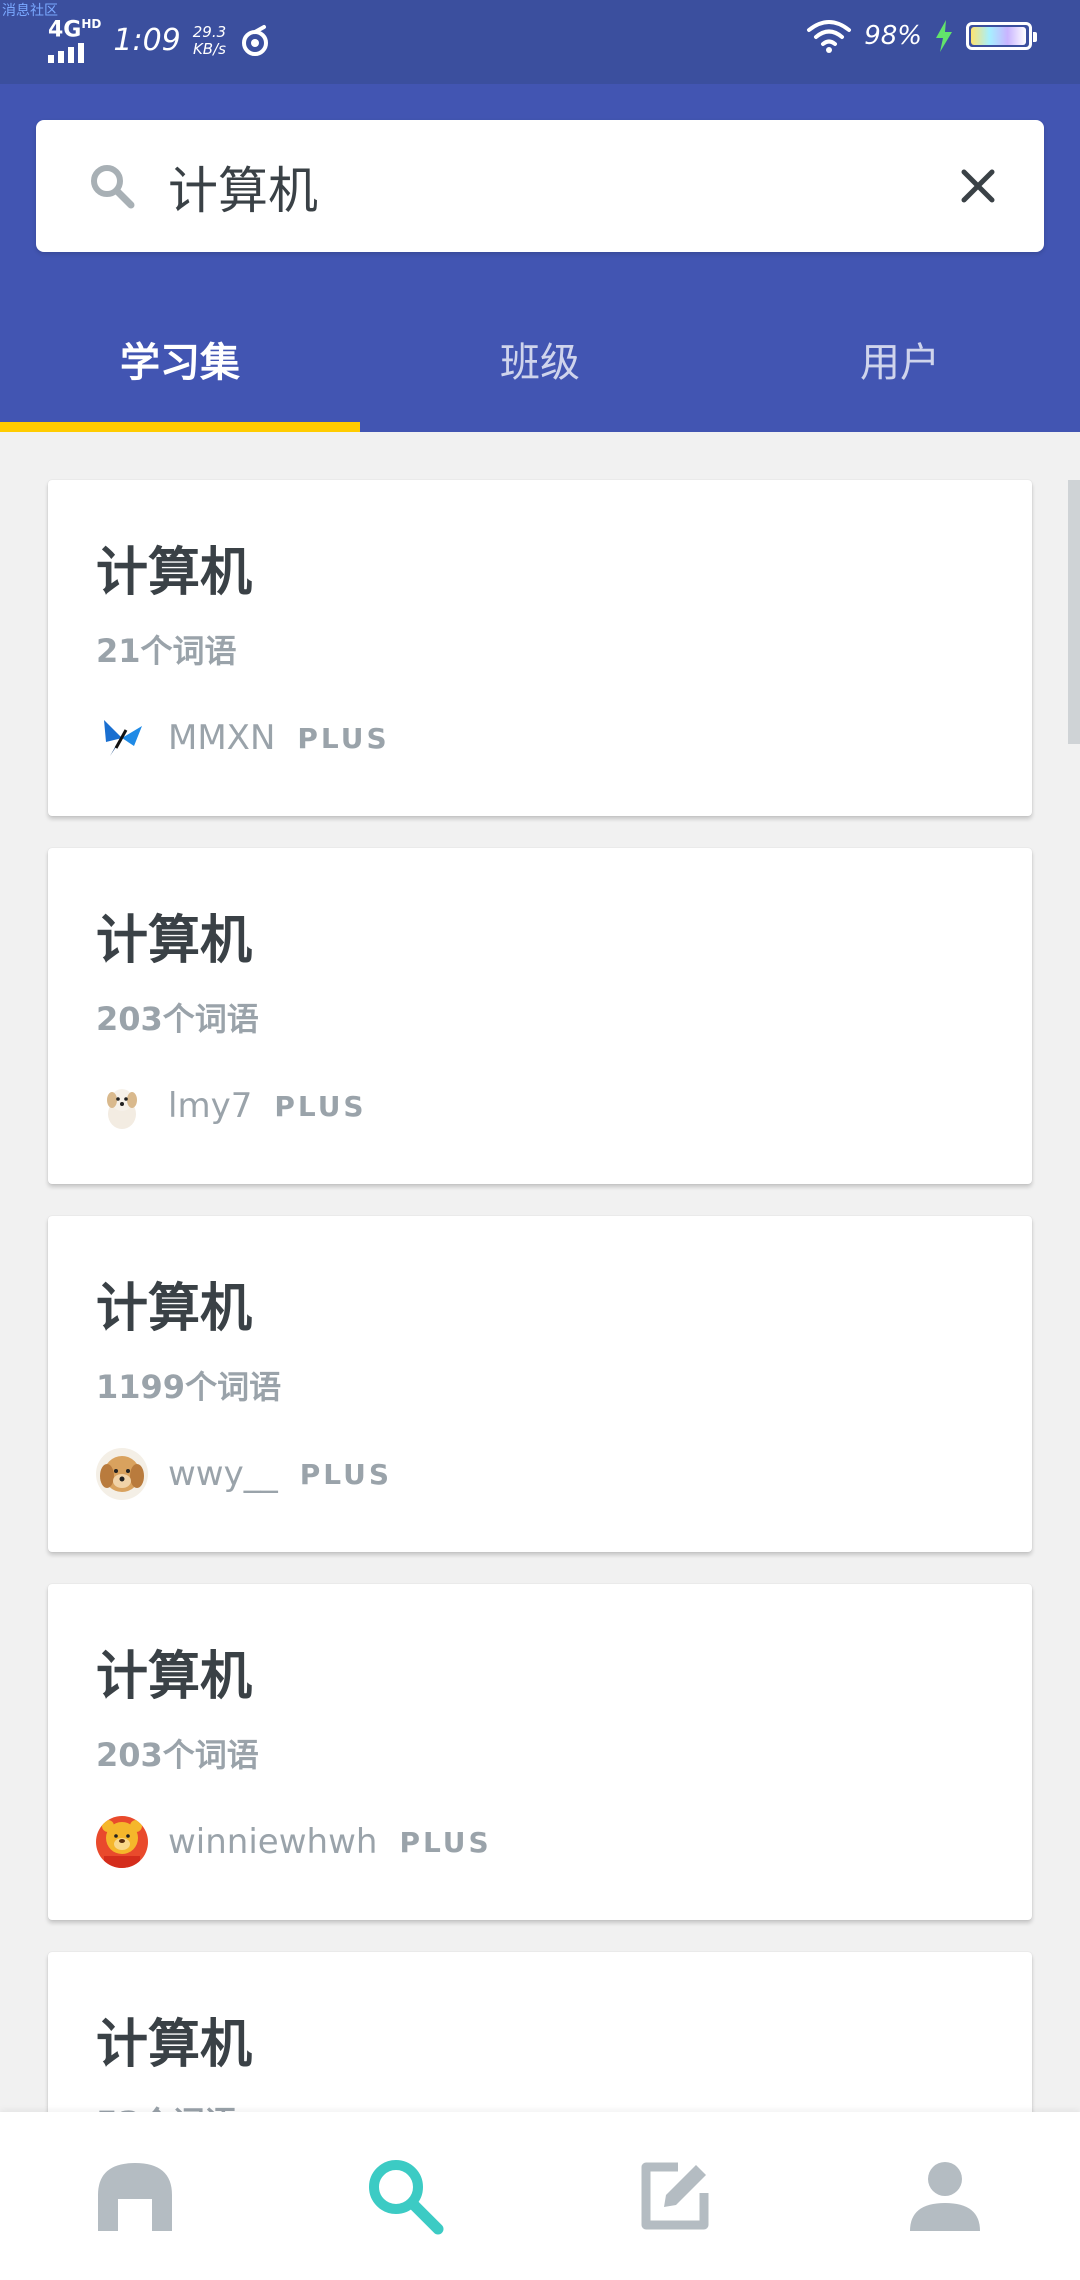 The width and height of the screenshot is (1080, 2280). I want to click on set-author: lmy7 PLUS, so click(231, 1106).